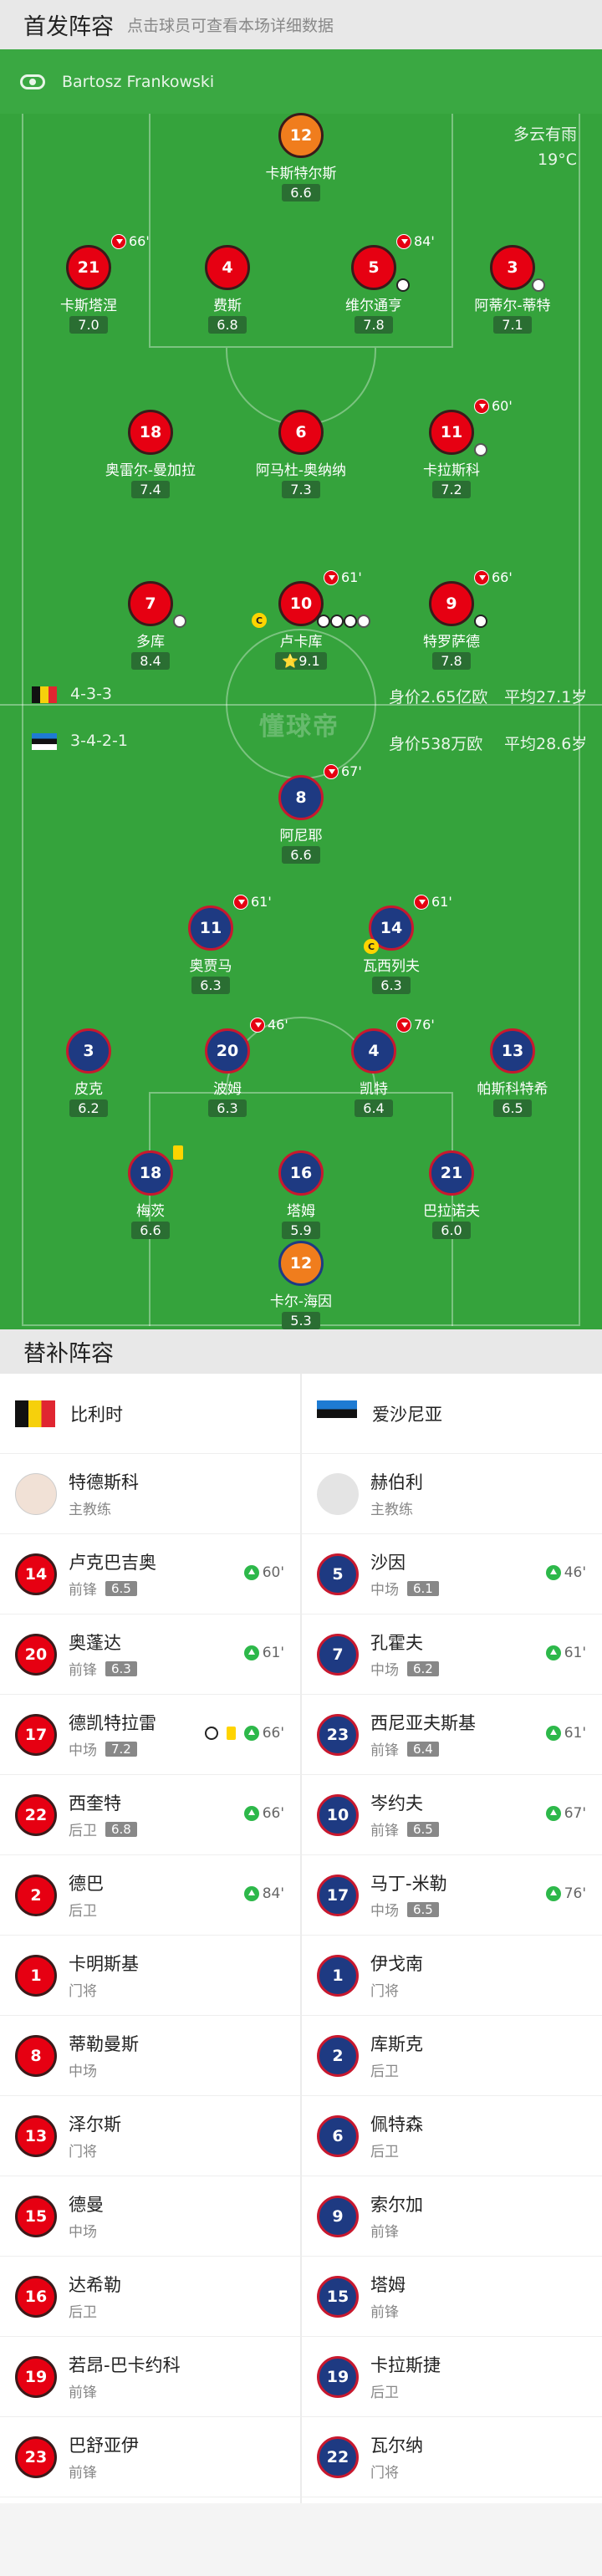 Image resolution: width=602 pixels, height=2576 pixels. Describe the element at coordinates (301, 1263) in the screenshot. I see `jersey-number: 12` at that location.